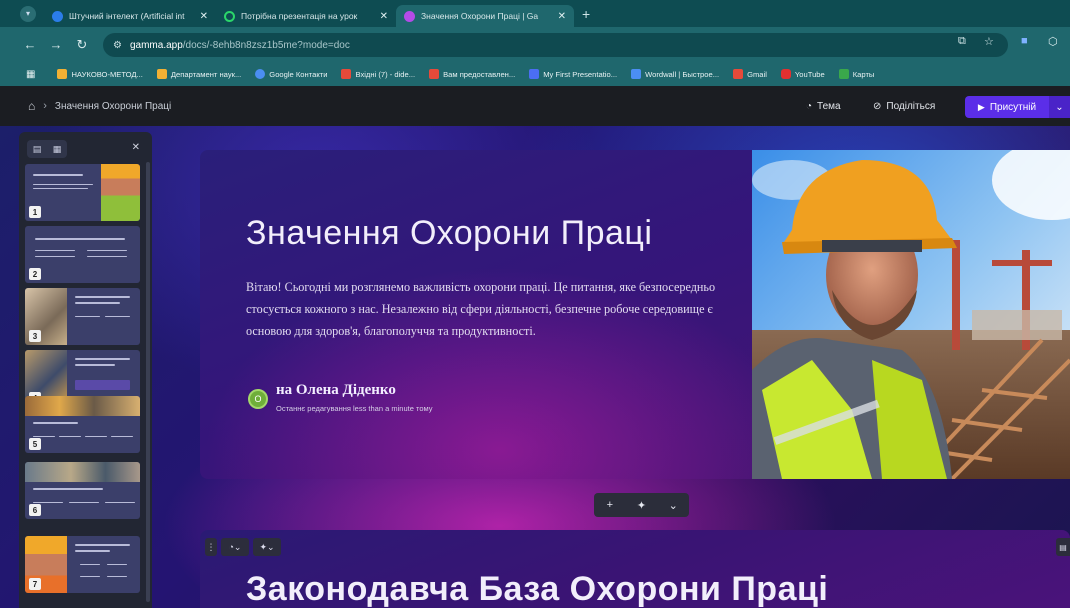  Describe the element at coordinates (291, 74) in the screenshot. I see `bookmark-item: Google Контакти` at that location.